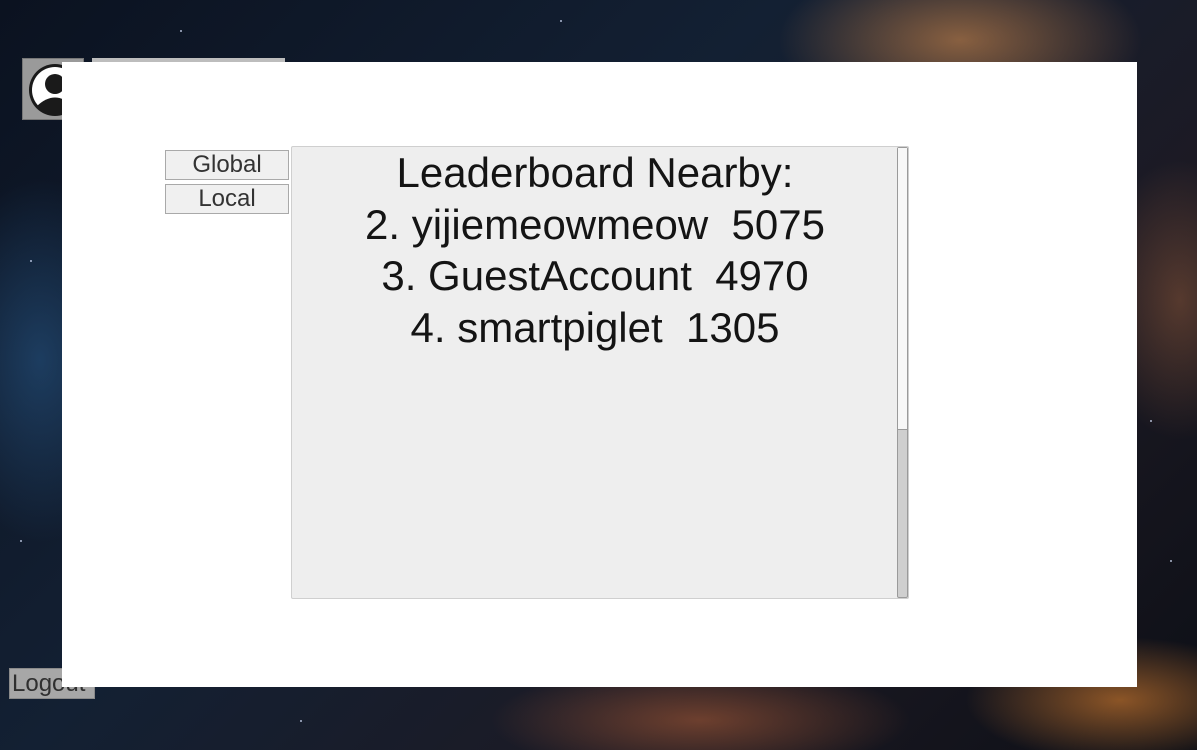 The image size is (1197, 750). I want to click on leaderboard-entry: 4. smartpiglet 1305, so click(595, 328).